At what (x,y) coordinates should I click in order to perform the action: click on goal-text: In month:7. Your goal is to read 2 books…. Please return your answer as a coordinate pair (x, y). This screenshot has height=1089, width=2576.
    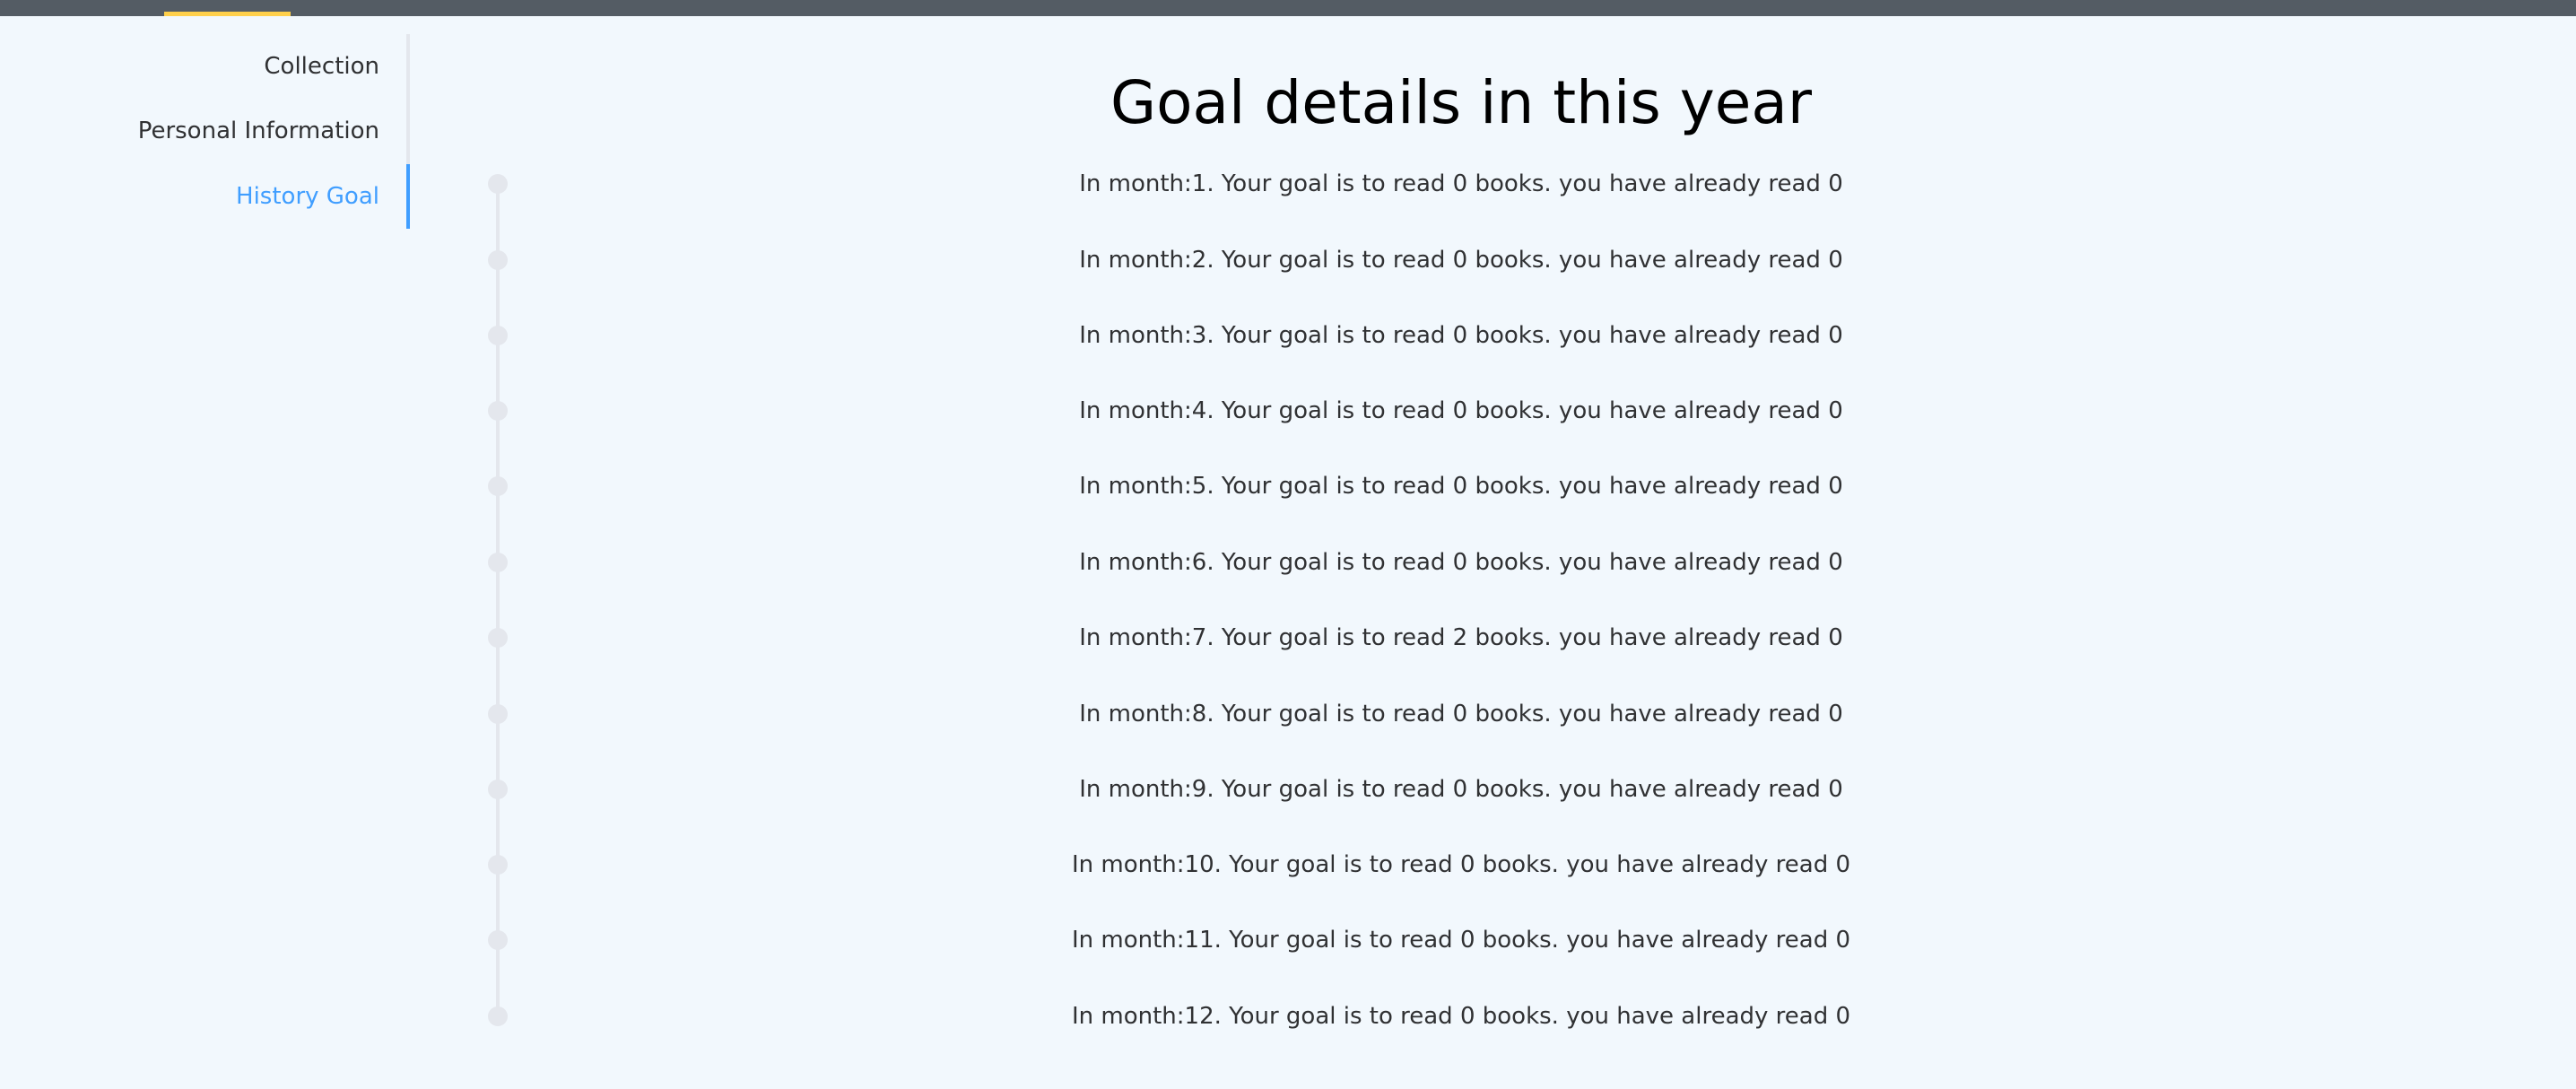
    Looking at the image, I should click on (1461, 637).